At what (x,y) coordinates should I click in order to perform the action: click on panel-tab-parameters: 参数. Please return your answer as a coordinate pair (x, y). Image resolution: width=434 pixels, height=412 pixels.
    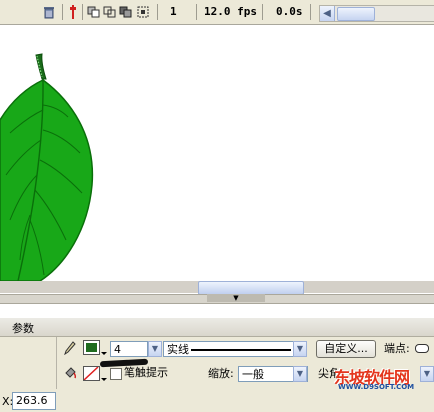
    Looking at the image, I should click on (23, 328).